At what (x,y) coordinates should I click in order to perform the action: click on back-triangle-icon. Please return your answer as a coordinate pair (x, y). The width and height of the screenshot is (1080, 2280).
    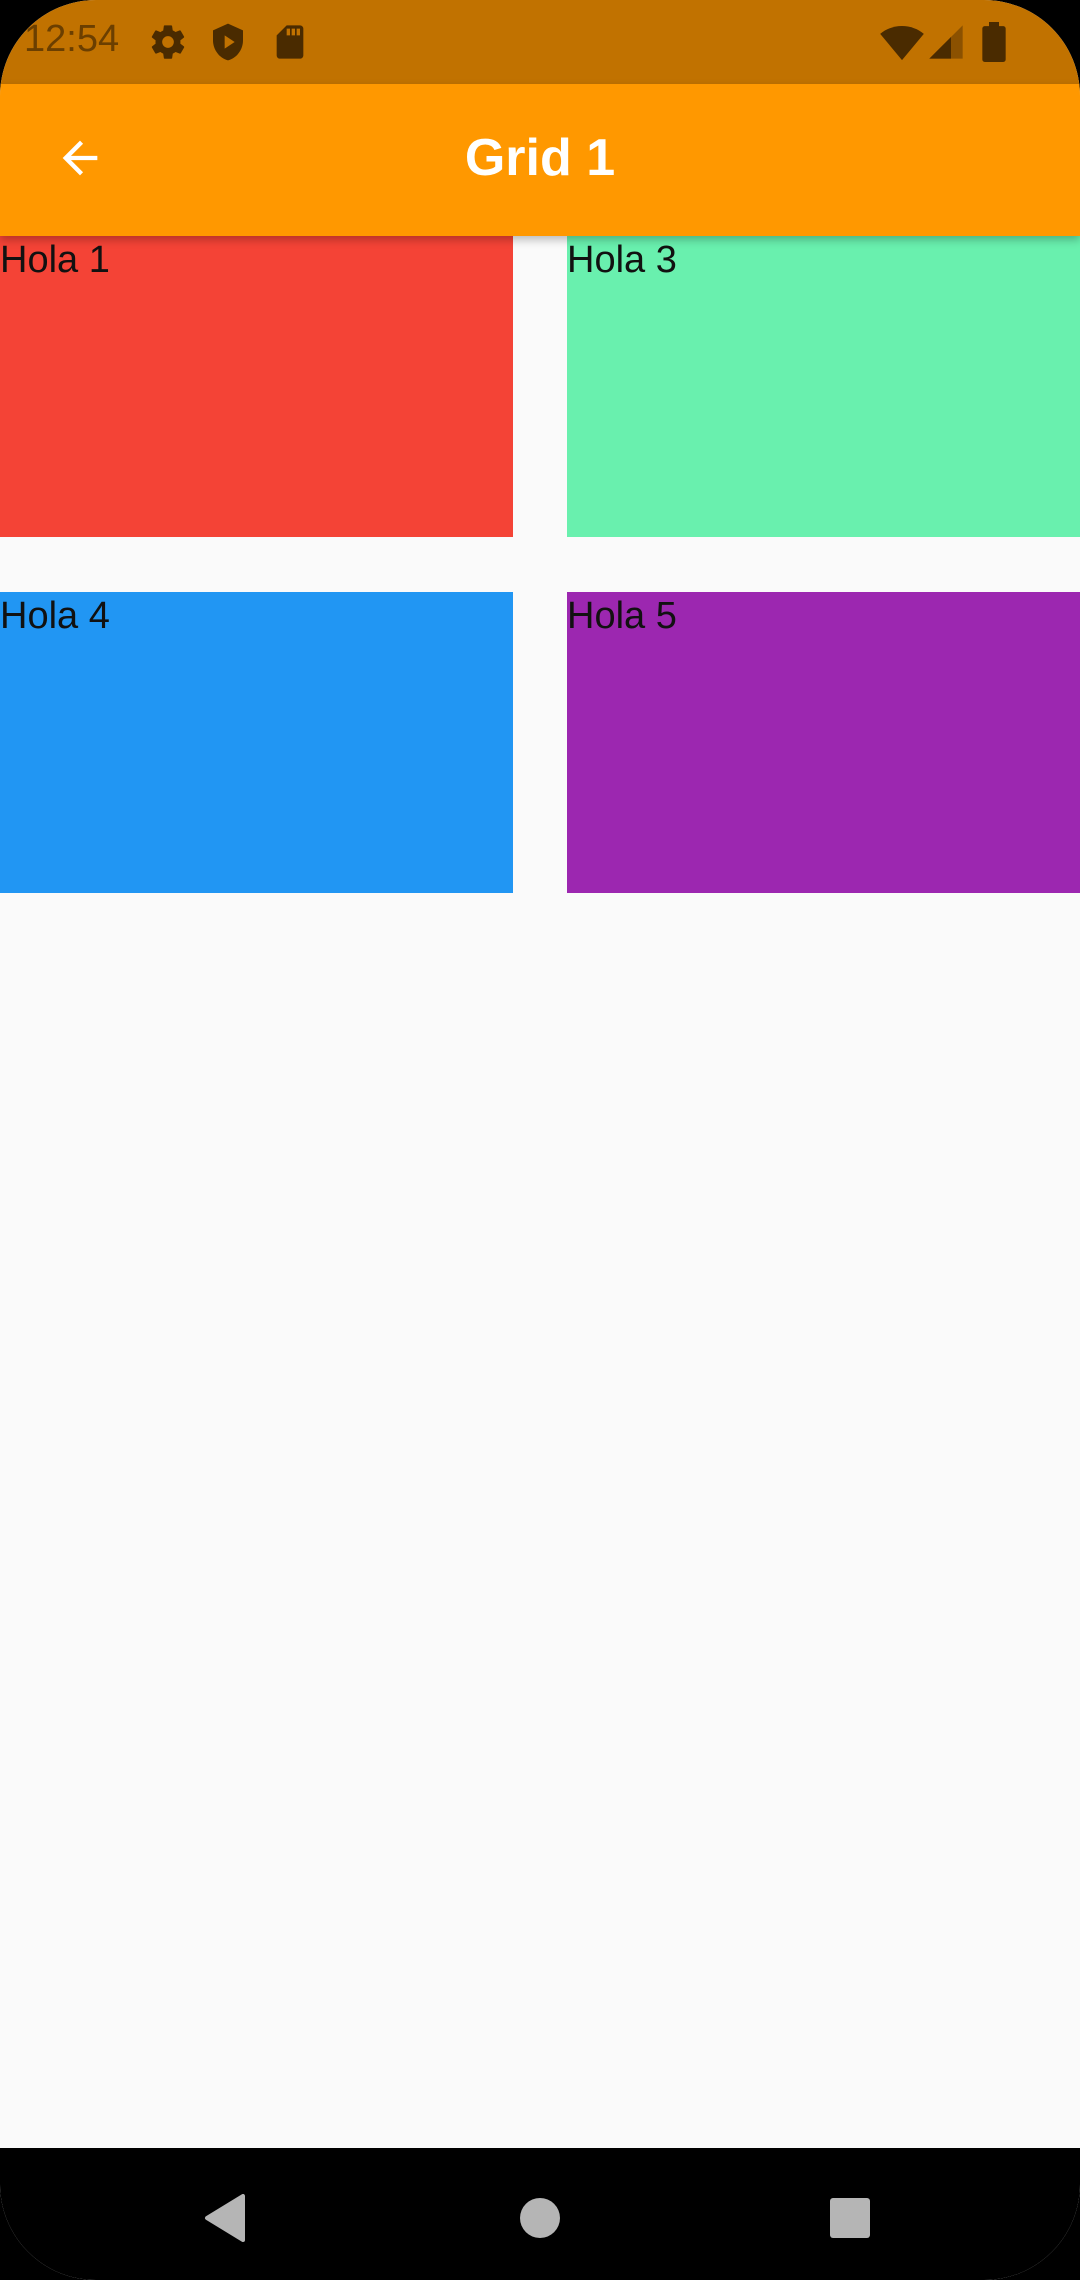
    Looking at the image, I should click on (225, 2220).